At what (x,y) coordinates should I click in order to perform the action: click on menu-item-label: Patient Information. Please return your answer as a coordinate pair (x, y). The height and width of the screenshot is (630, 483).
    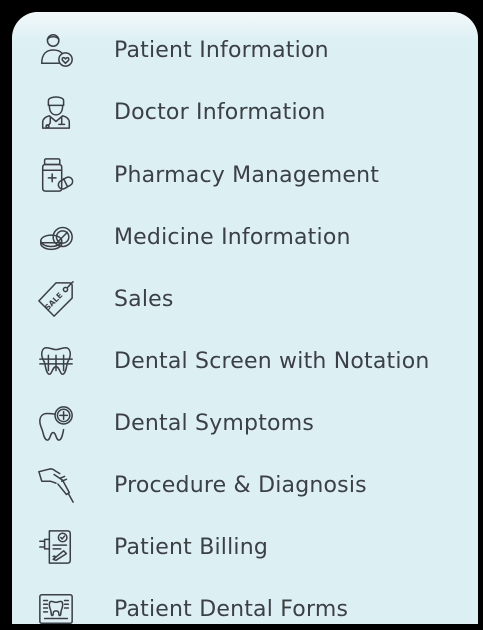
    Looking at the image, I should click on (221, 50).